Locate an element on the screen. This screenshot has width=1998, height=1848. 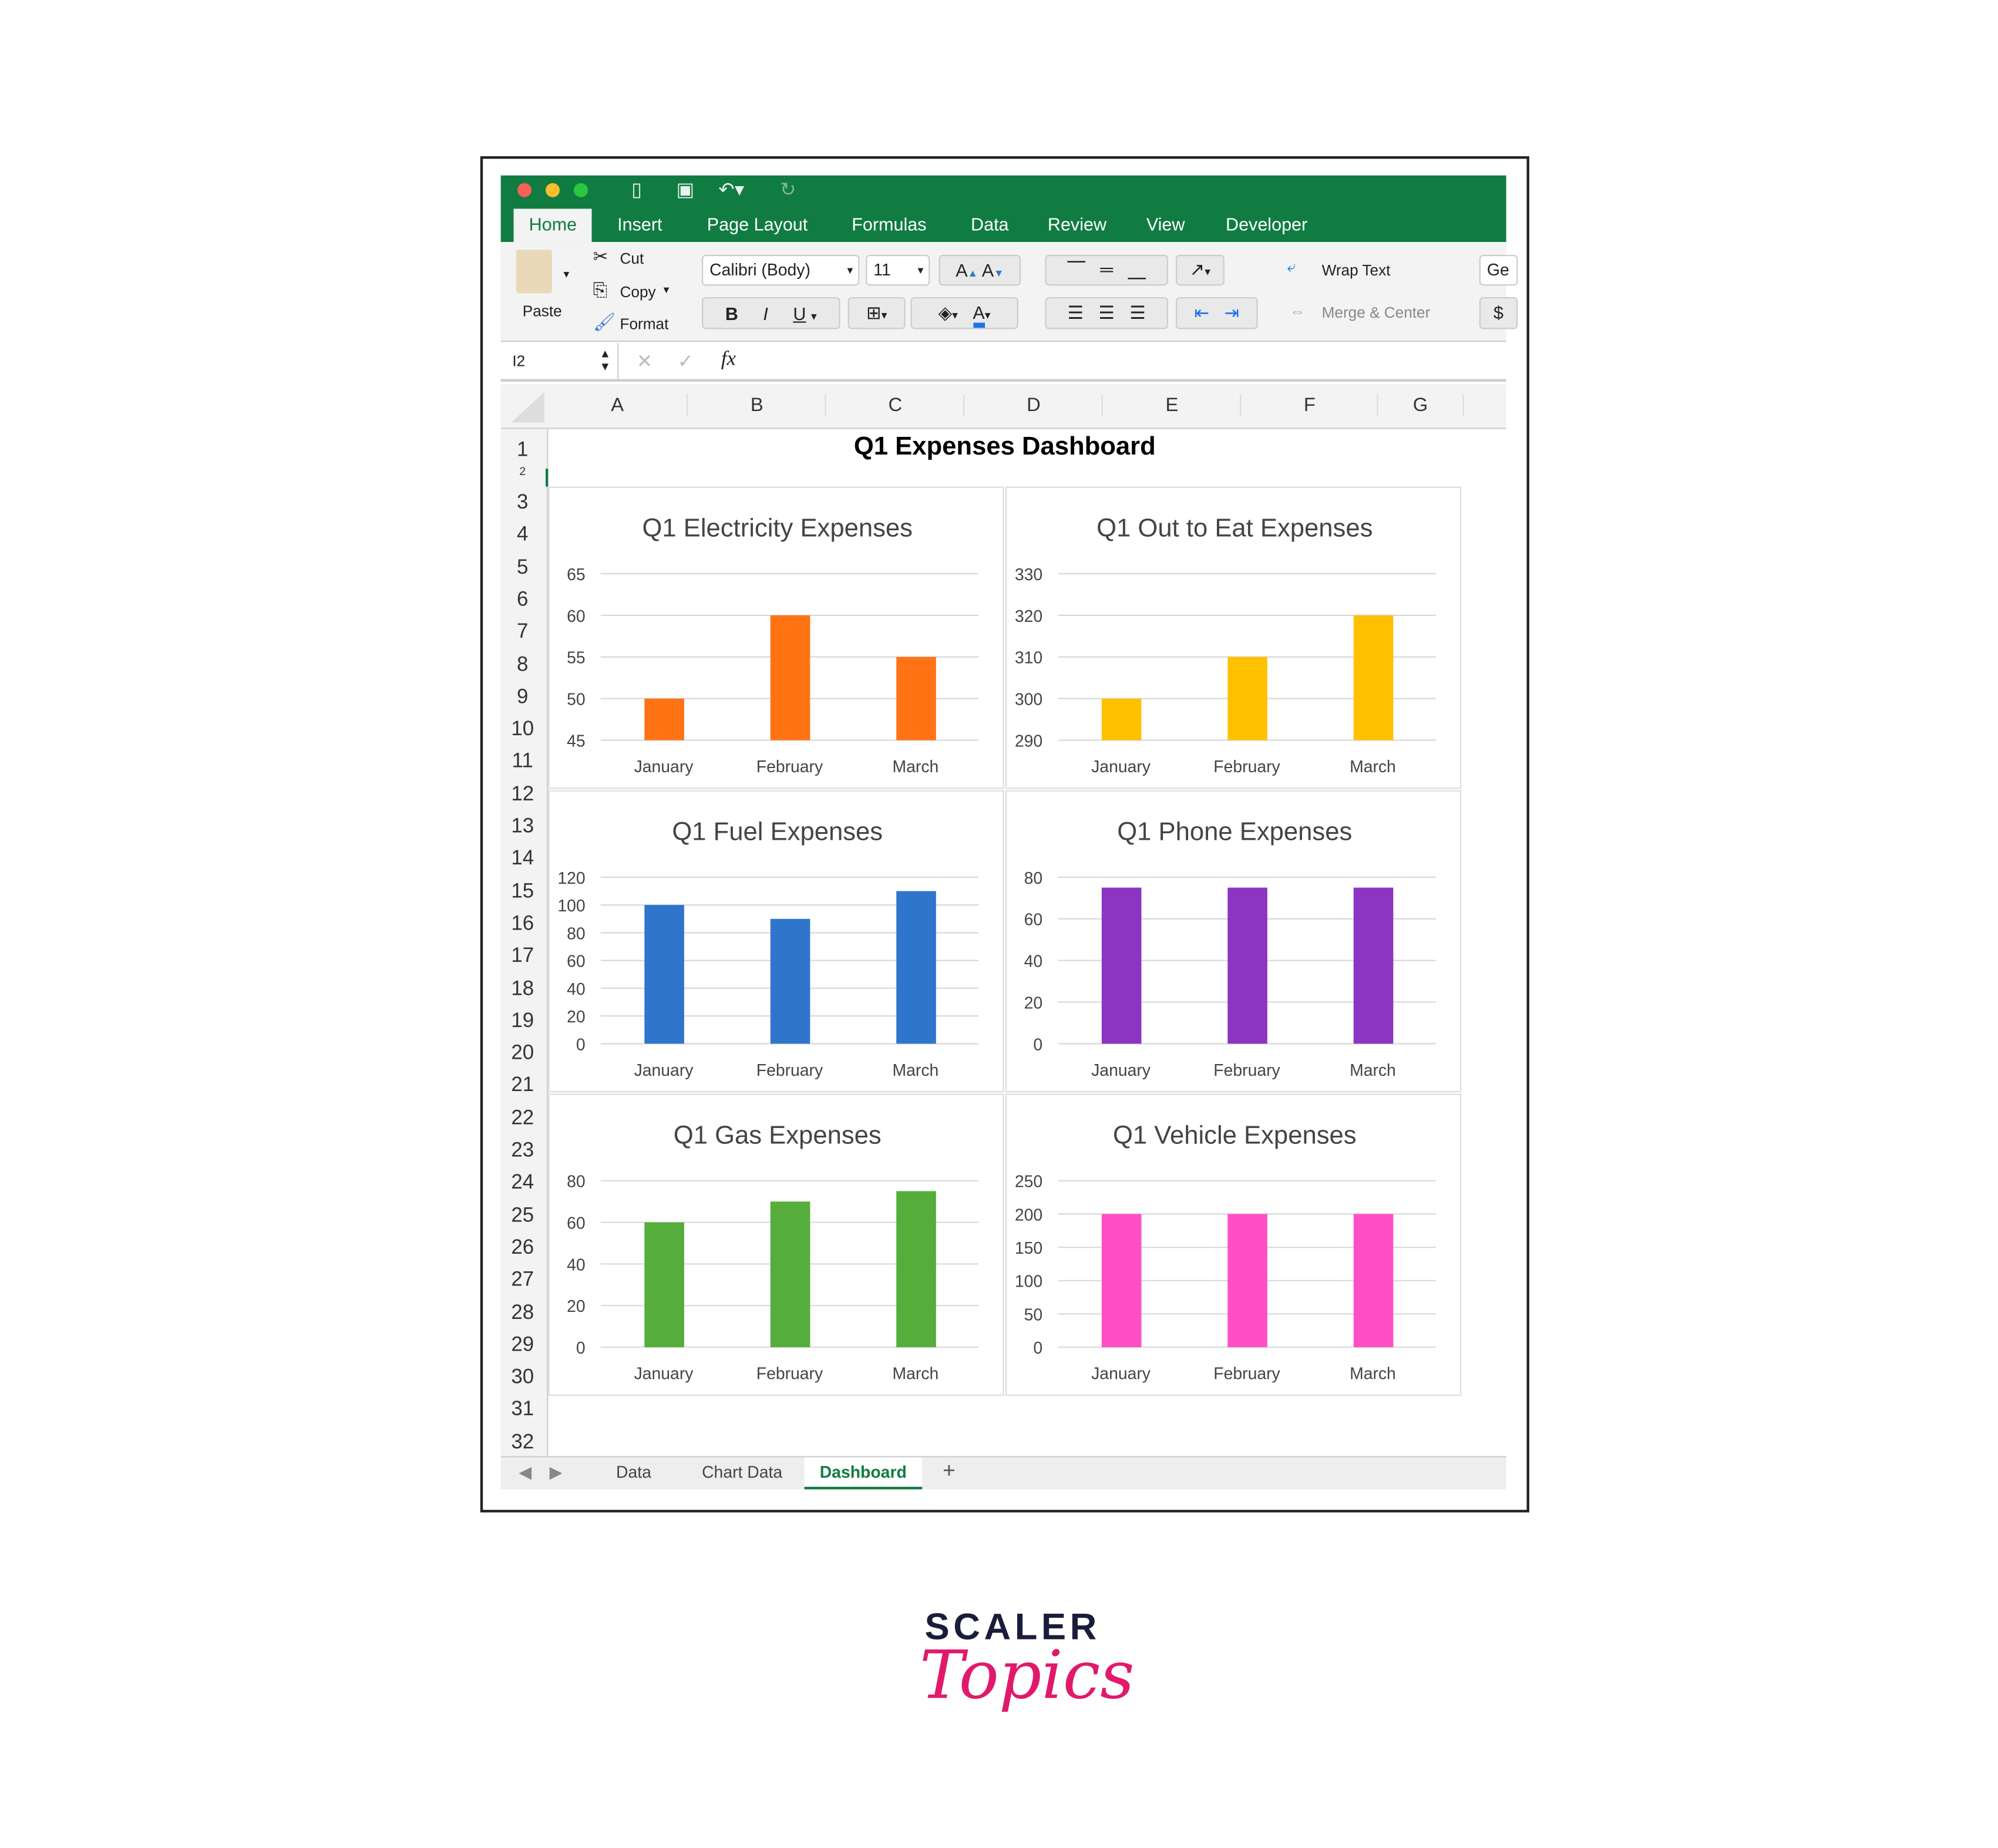
row-header-12: 12 is located at coordinates (522, 794).